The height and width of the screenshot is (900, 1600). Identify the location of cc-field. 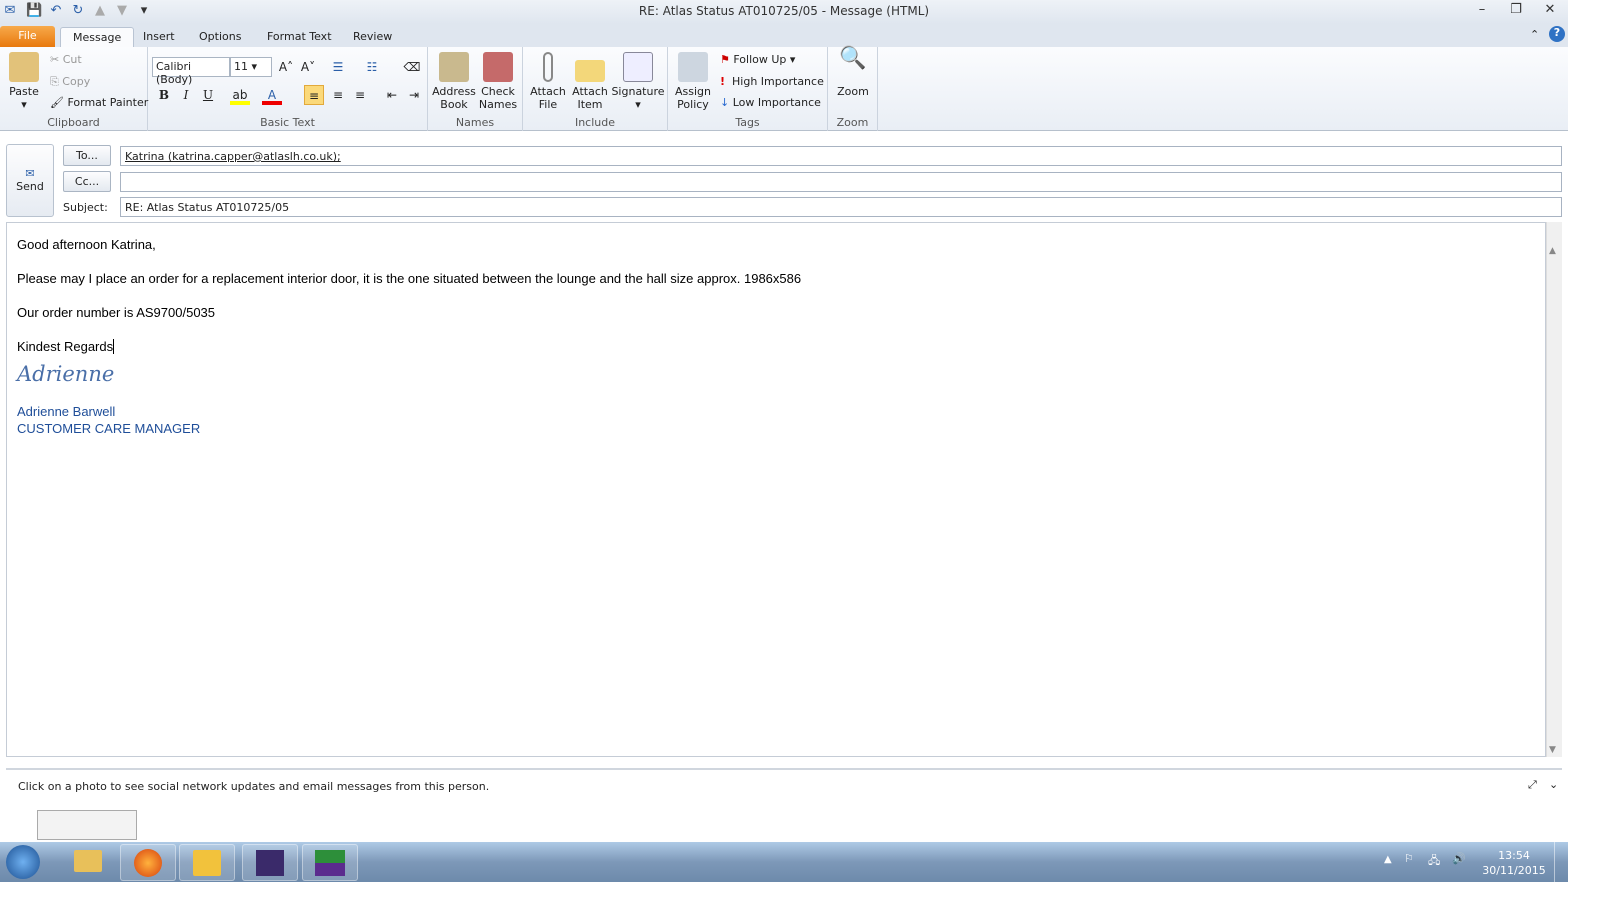
(841, 182).